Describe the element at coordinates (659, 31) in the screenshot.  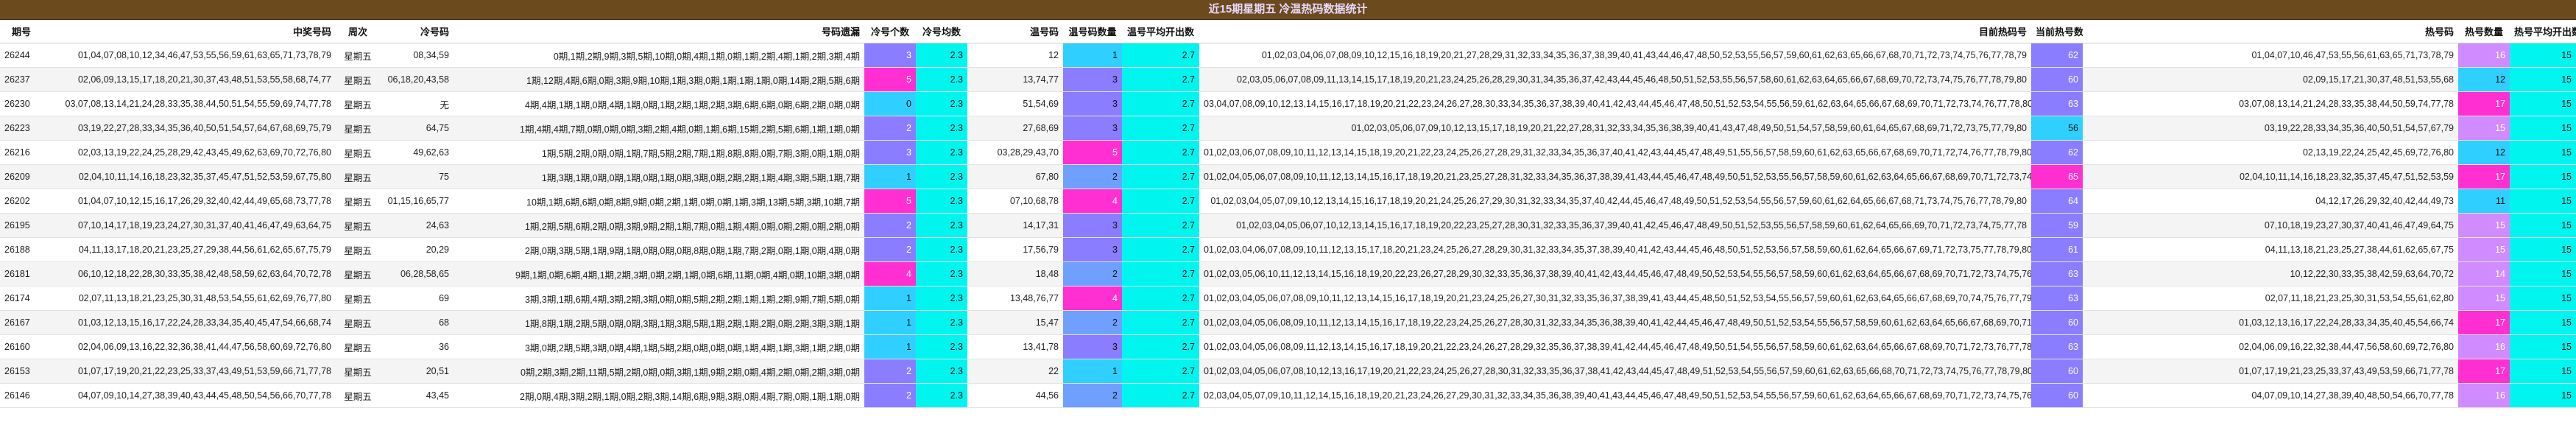
I see `col-header-omission: 号码遗漏` at that location.